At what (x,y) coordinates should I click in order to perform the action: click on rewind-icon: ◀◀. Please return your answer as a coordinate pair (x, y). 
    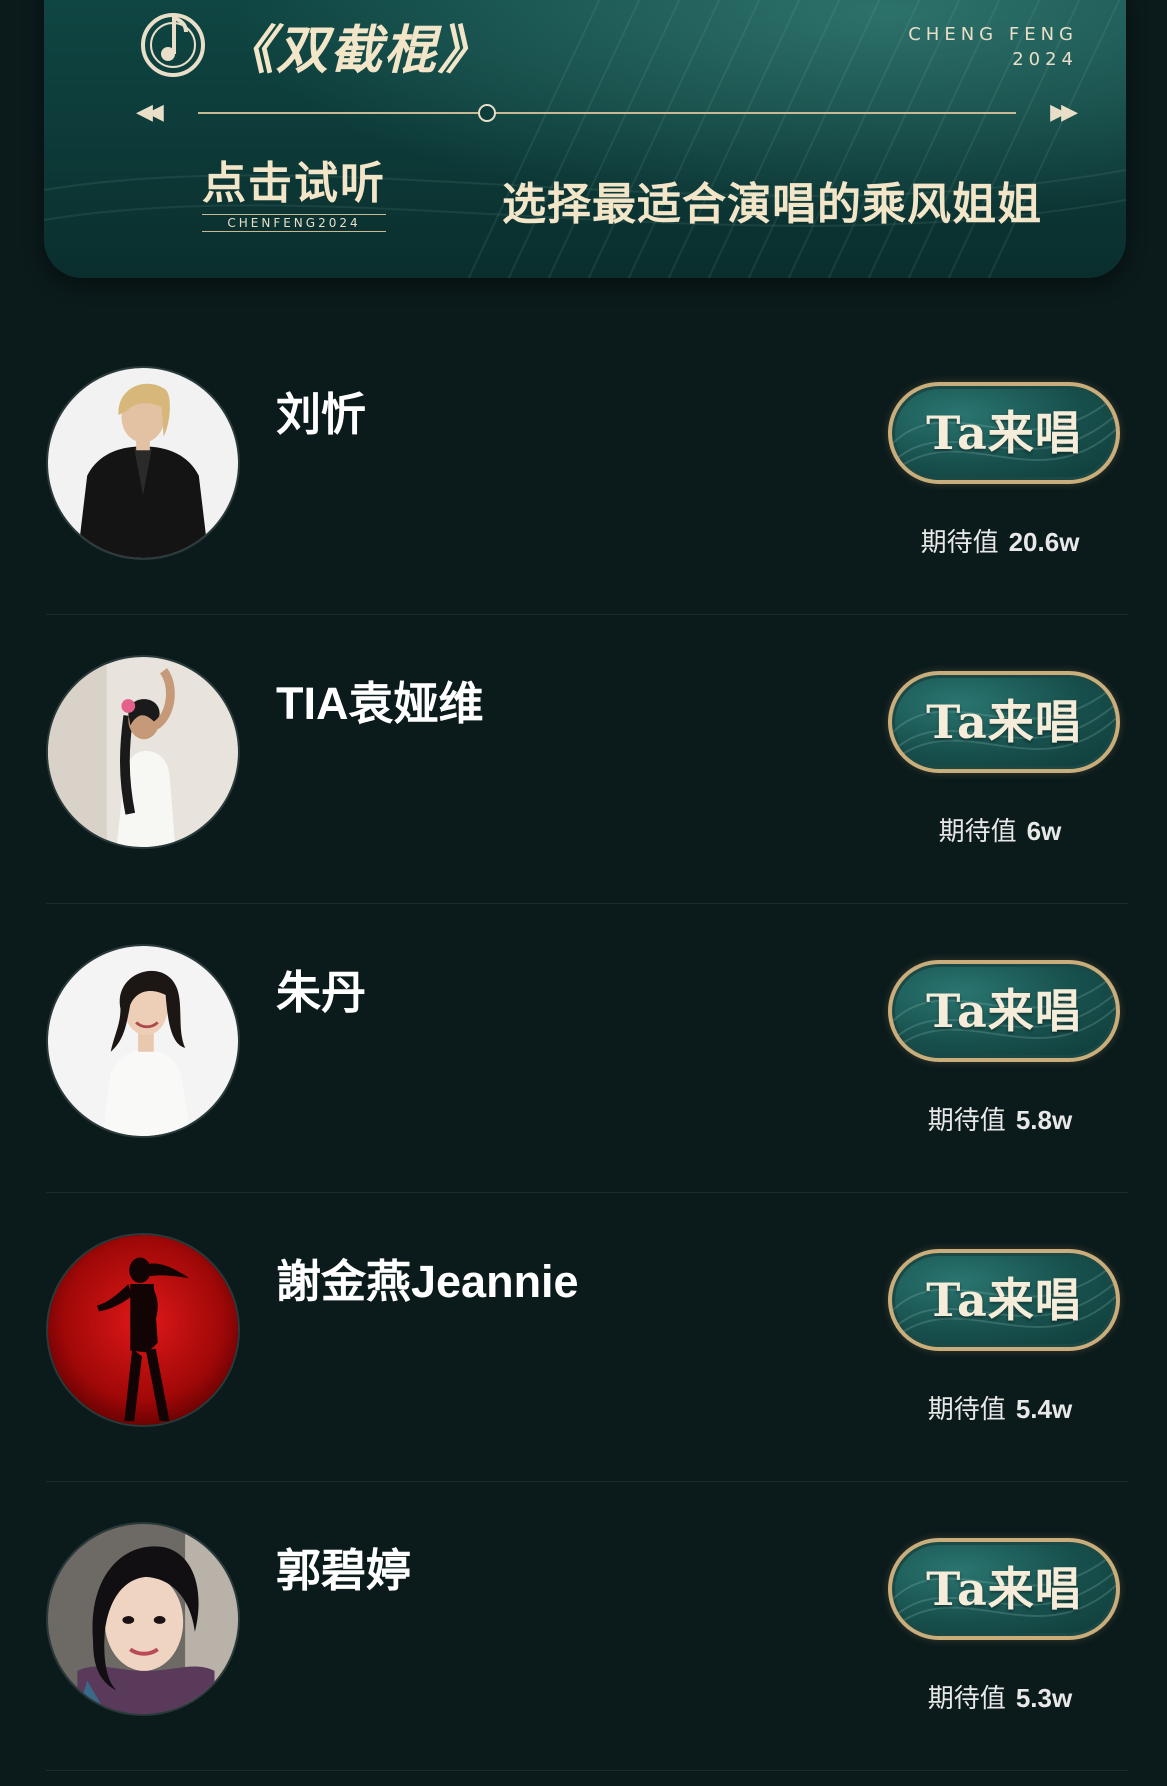
    Looking at the image, I should click on (150, 112).